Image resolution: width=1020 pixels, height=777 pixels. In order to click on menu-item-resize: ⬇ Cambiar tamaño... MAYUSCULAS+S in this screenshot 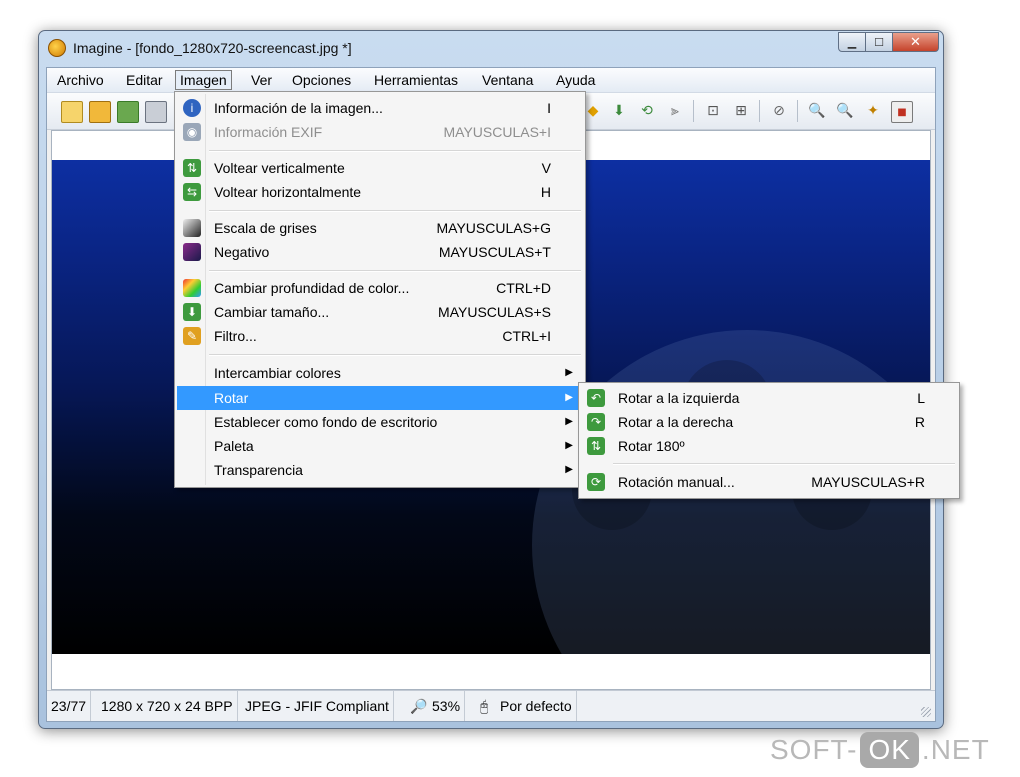, I will do `click(380, 312)`.